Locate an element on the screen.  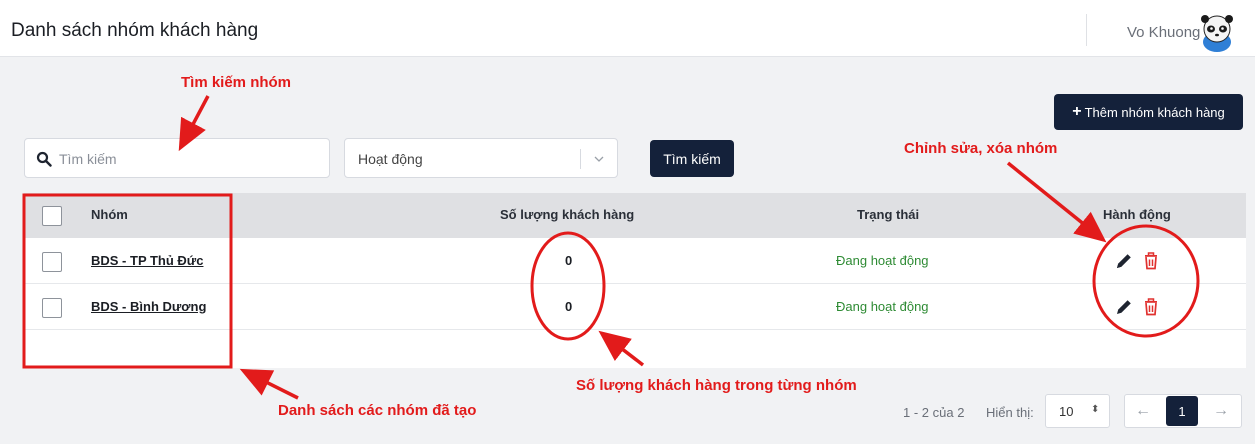
annotation-list: Danh sách các nhóm đã tạo is located at coordinates (377, 410).